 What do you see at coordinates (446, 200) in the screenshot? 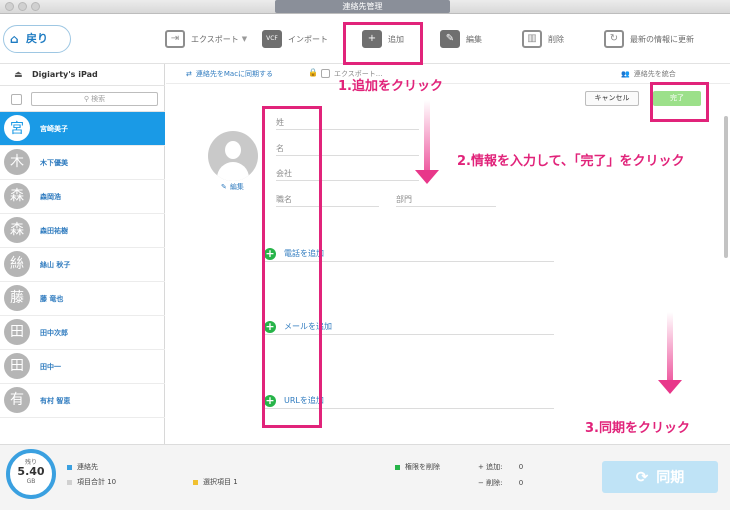
I see `department-field: 部門` at bounding box center [446, 200].